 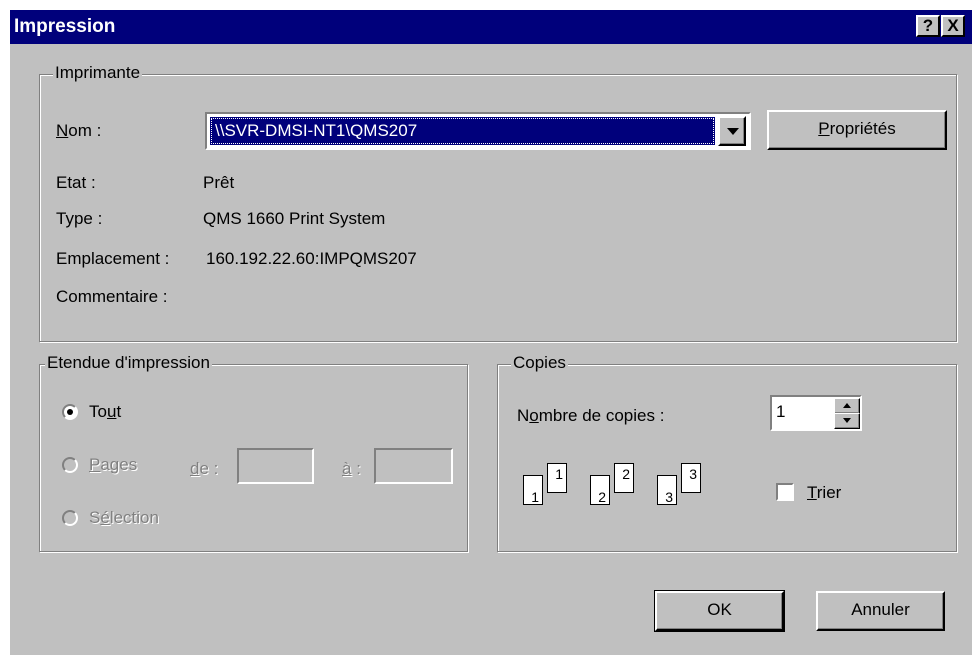 What do you see at coordinates (557, 478) in the screenshot?
I see `collate-page-back: 1` at bounding box center [557, 478].